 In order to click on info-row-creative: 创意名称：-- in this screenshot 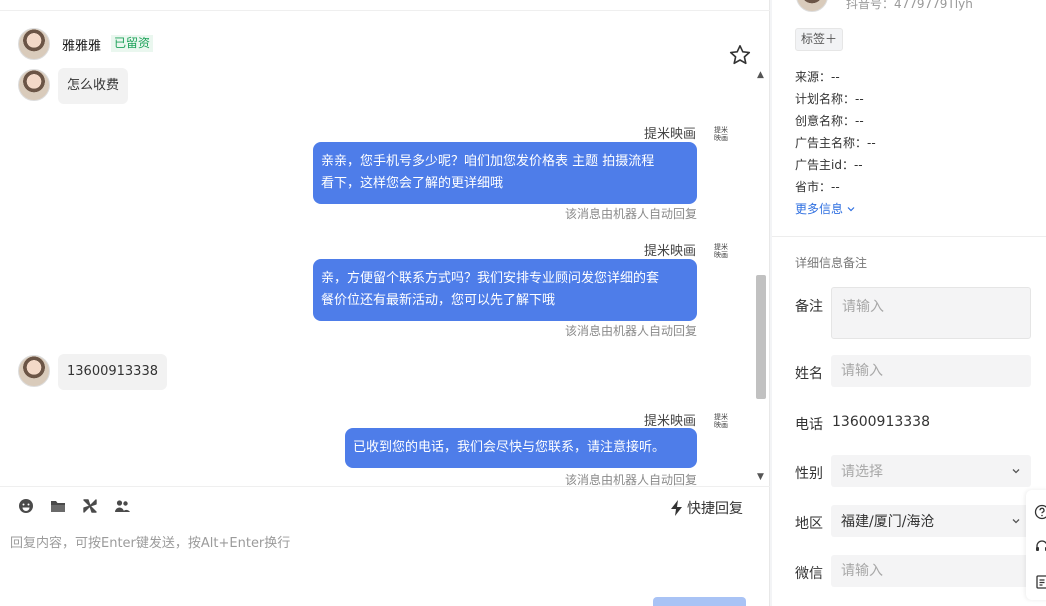, I will do `click(835, 121)`.